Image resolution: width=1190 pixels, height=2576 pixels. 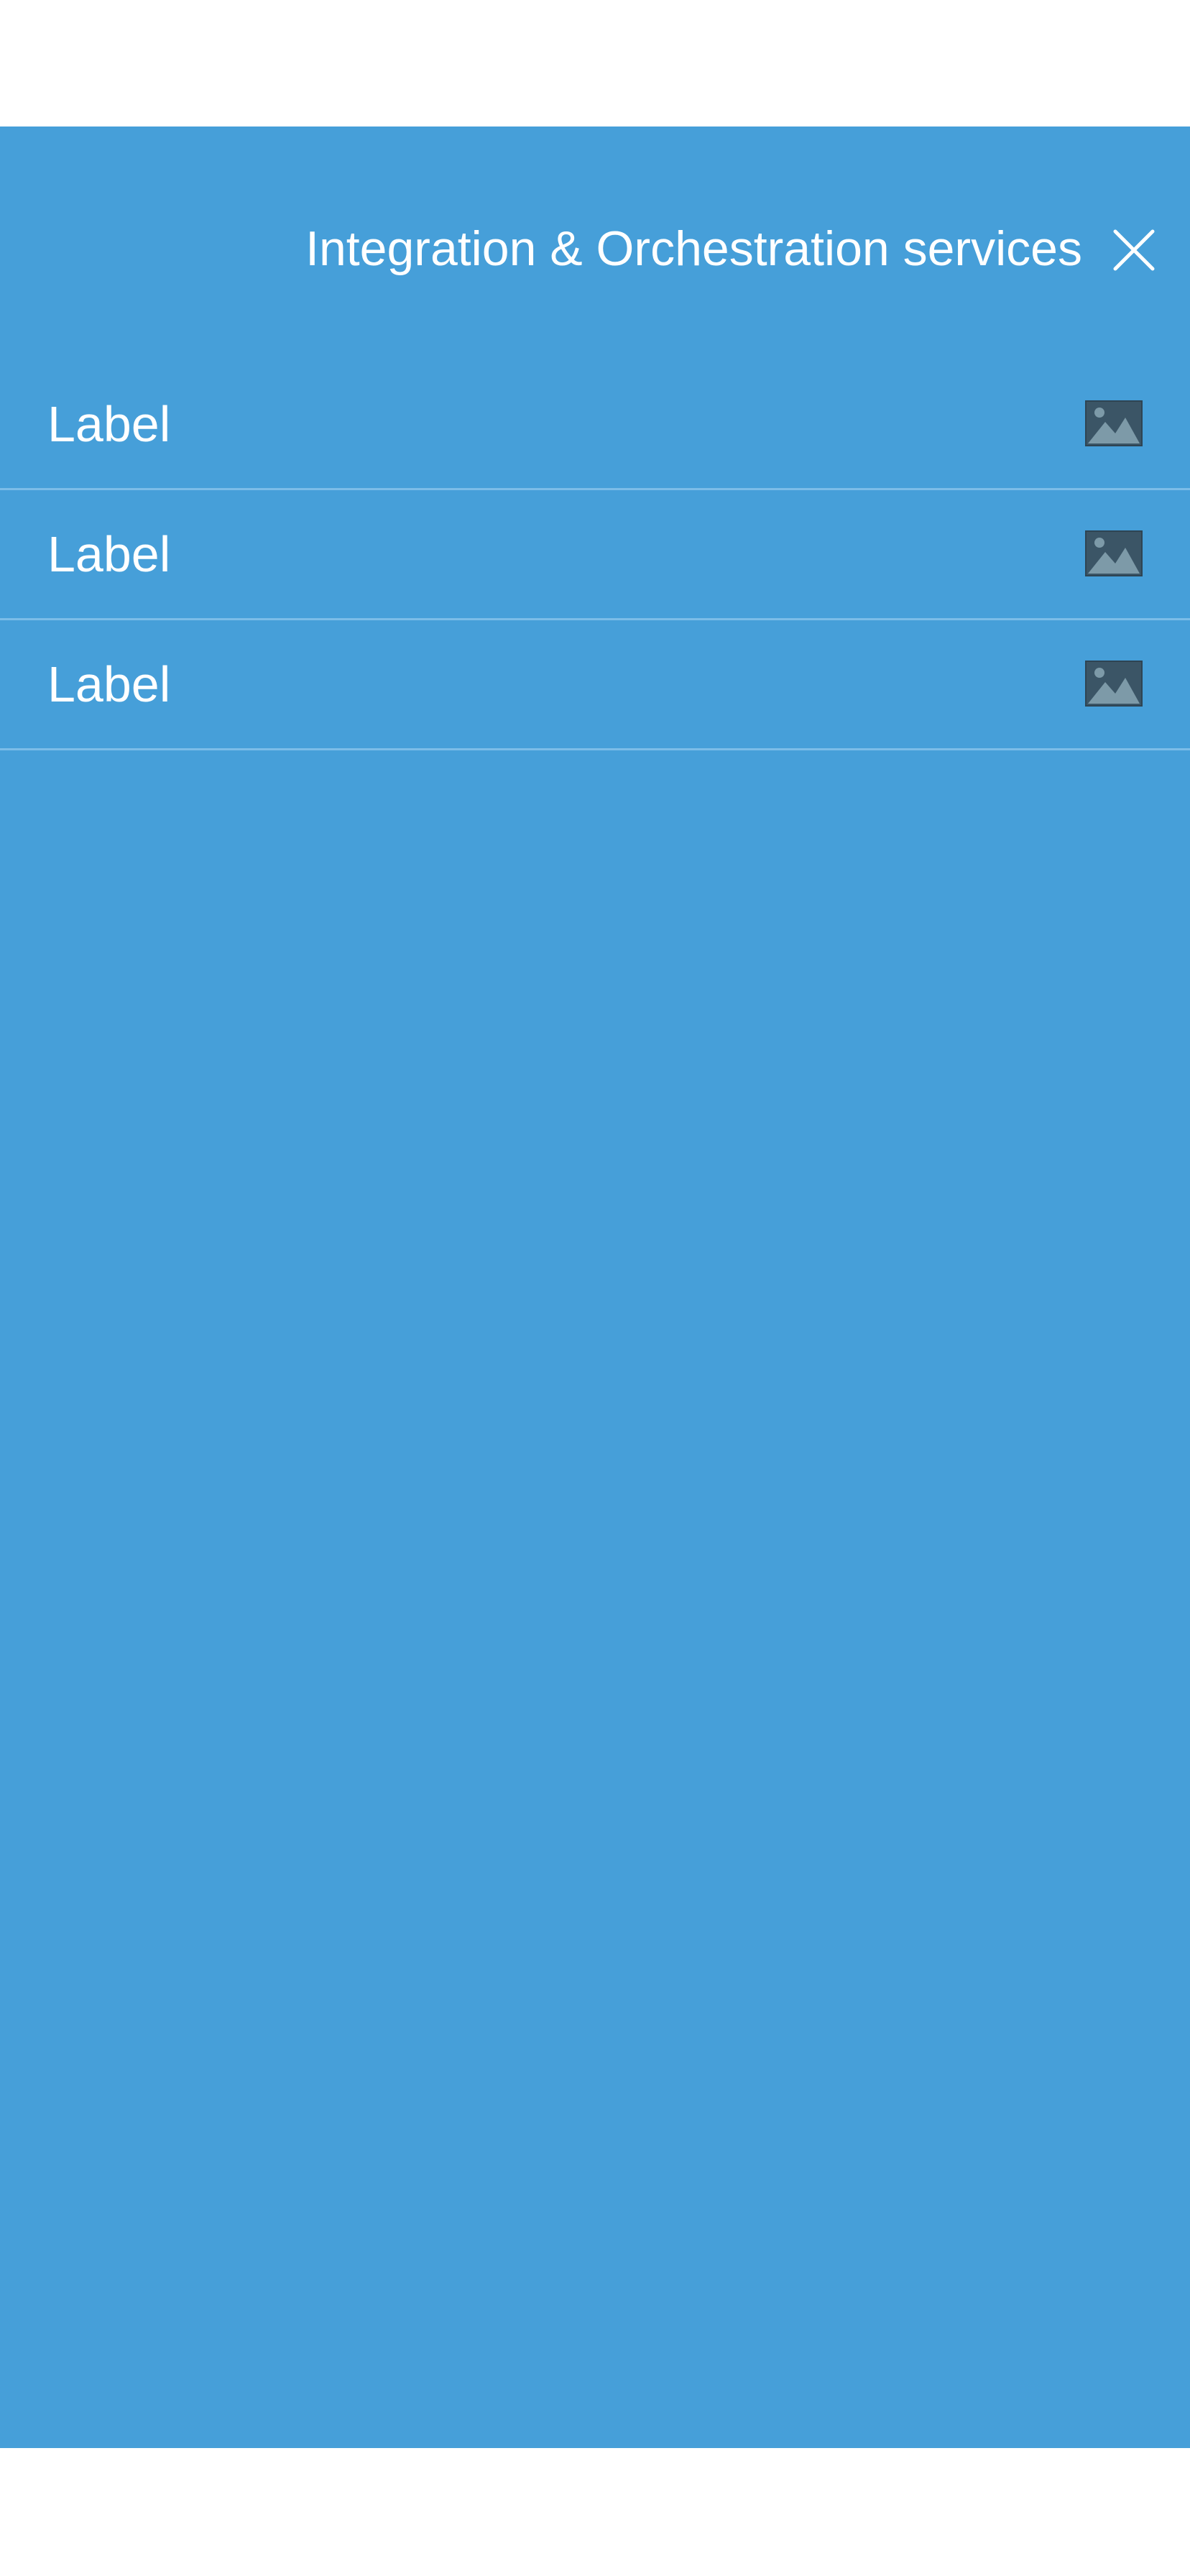 What do you see at coordinates (595, 2512) in the screenshot?
I see `bottom-safe-area` at bounding box center [595, 2512].